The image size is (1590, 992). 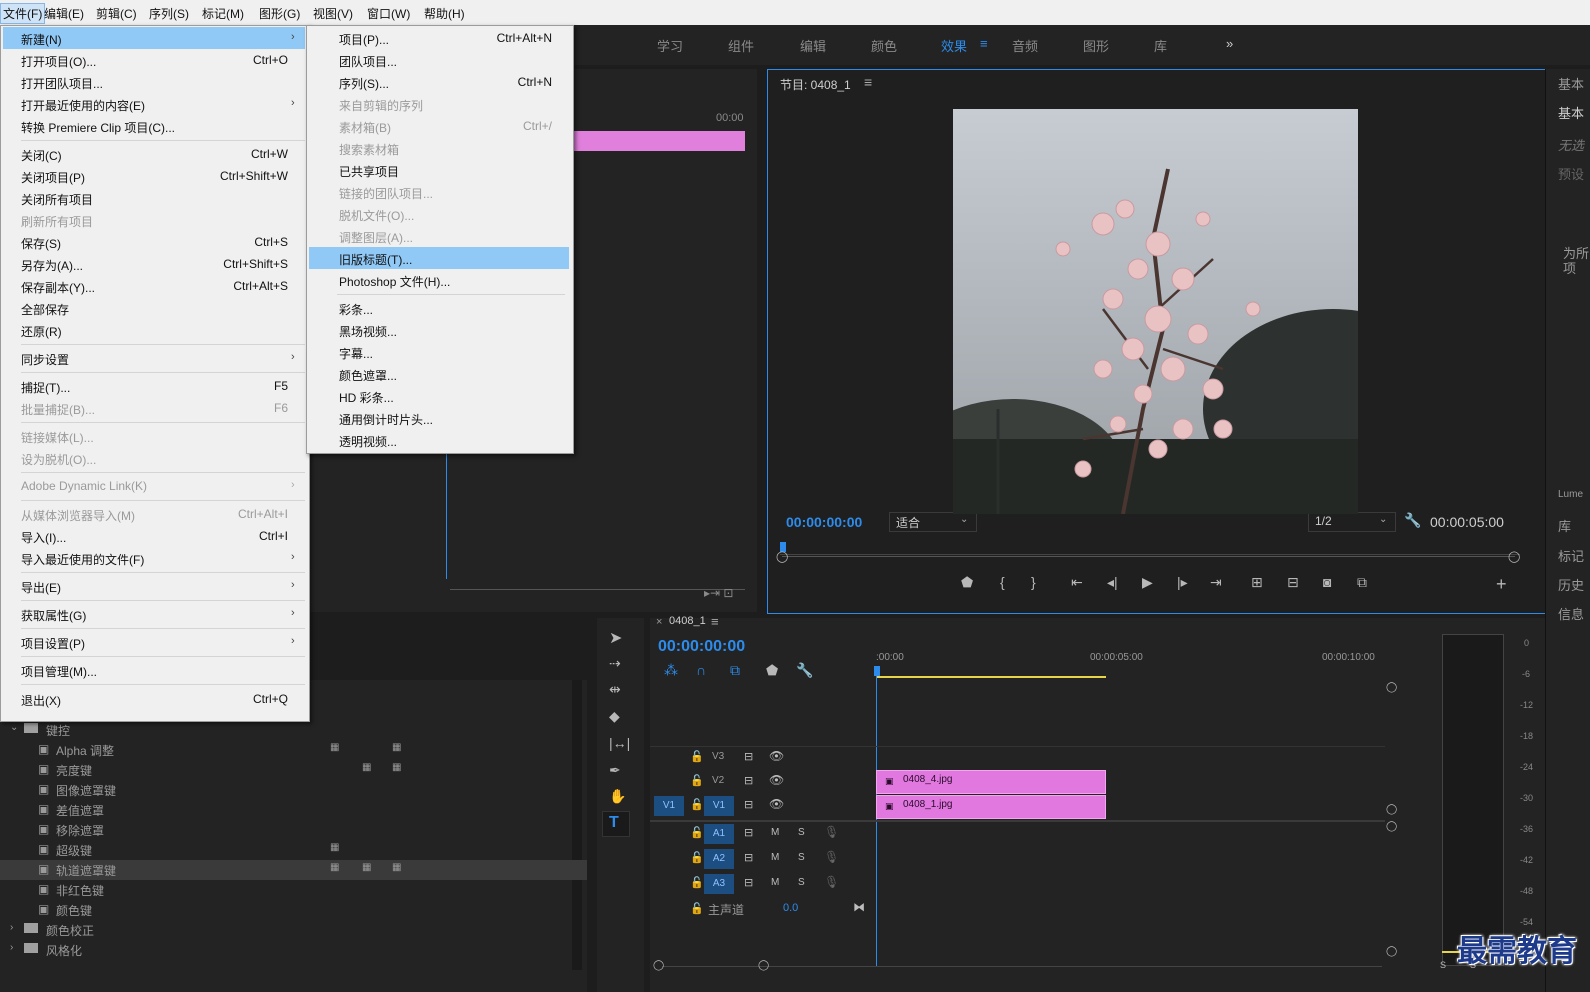 What do you see at coordinates (813, 45) in the screenshot?
I see `ws-tab-editing: 编辑` at bounding box center [813, 45].